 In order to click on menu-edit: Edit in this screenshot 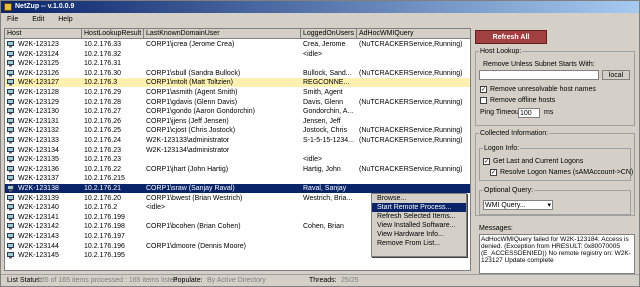, I will do `click(38, 20)`.